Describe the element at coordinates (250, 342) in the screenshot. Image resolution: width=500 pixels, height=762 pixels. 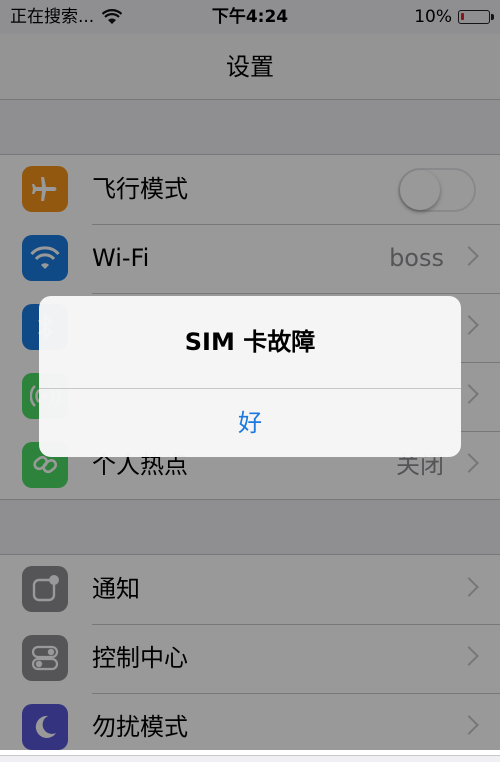
I see `alert-title: SIM 卡故障` at that location.